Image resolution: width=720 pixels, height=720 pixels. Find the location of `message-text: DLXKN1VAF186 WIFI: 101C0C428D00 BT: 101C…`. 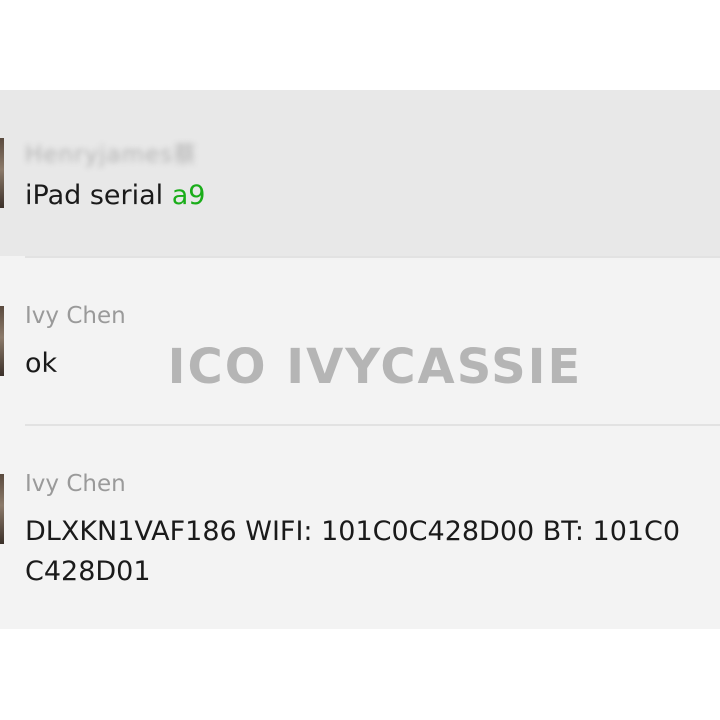

message-text: DLXKN1VAF186 WIFI: 101C0C428D00 BT: 101C… is located at coordinates (352, 552).